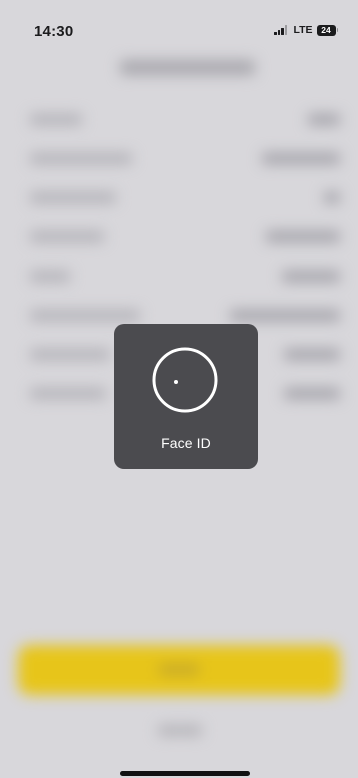 Image resolution: width=358 pixels, height=778 pixels. What do you see at coordinates (303, 30) in the screenshot?
I see `network-type: LTE` at bounding box center [303, 30].